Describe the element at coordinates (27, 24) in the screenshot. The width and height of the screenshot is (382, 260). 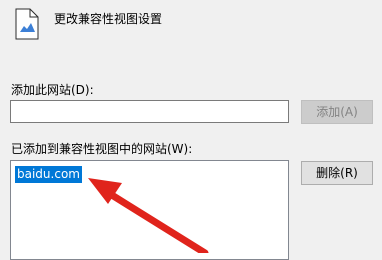
I see `document-settings-icon` at that location.